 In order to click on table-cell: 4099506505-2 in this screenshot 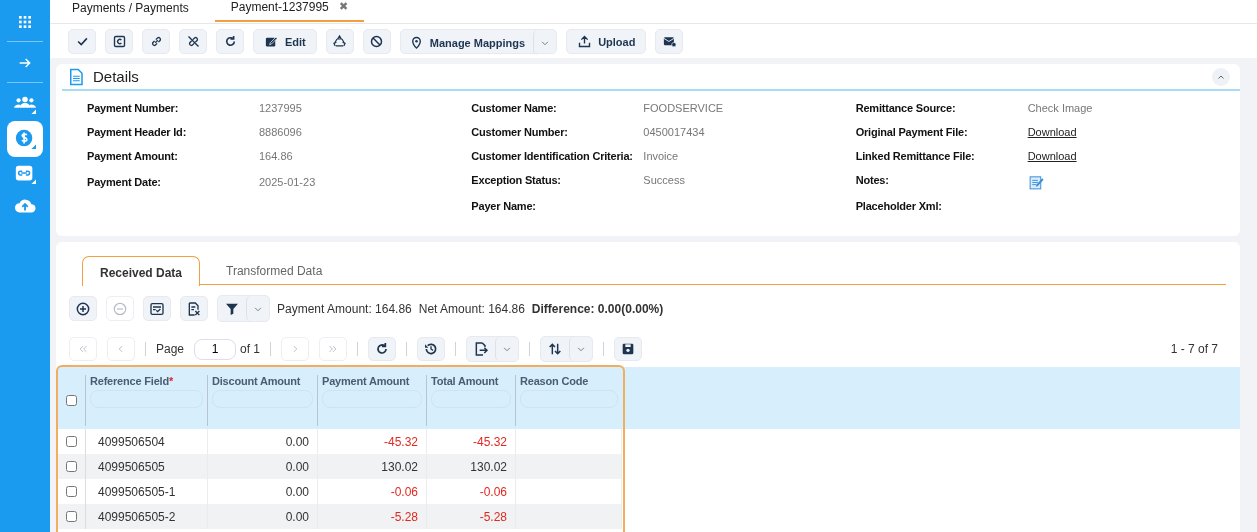, I will do `click(137, 516)`.